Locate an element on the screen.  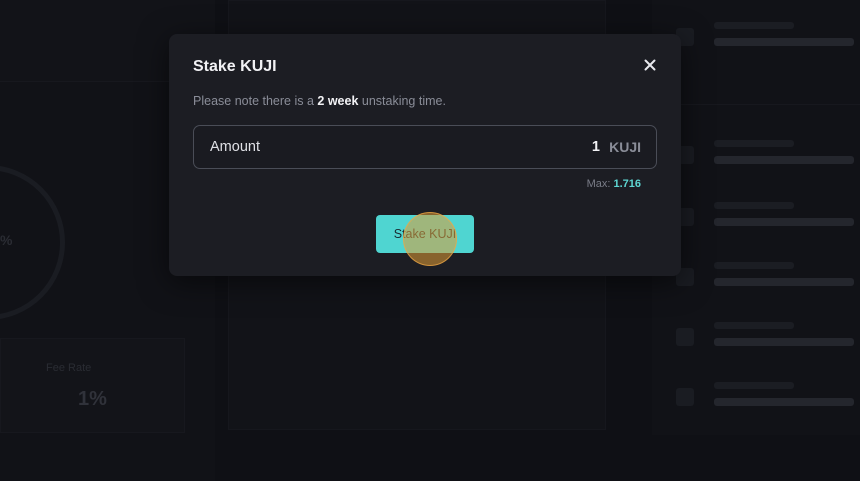
modal-title: Stake KUJI is located at coordinates (235, 66).